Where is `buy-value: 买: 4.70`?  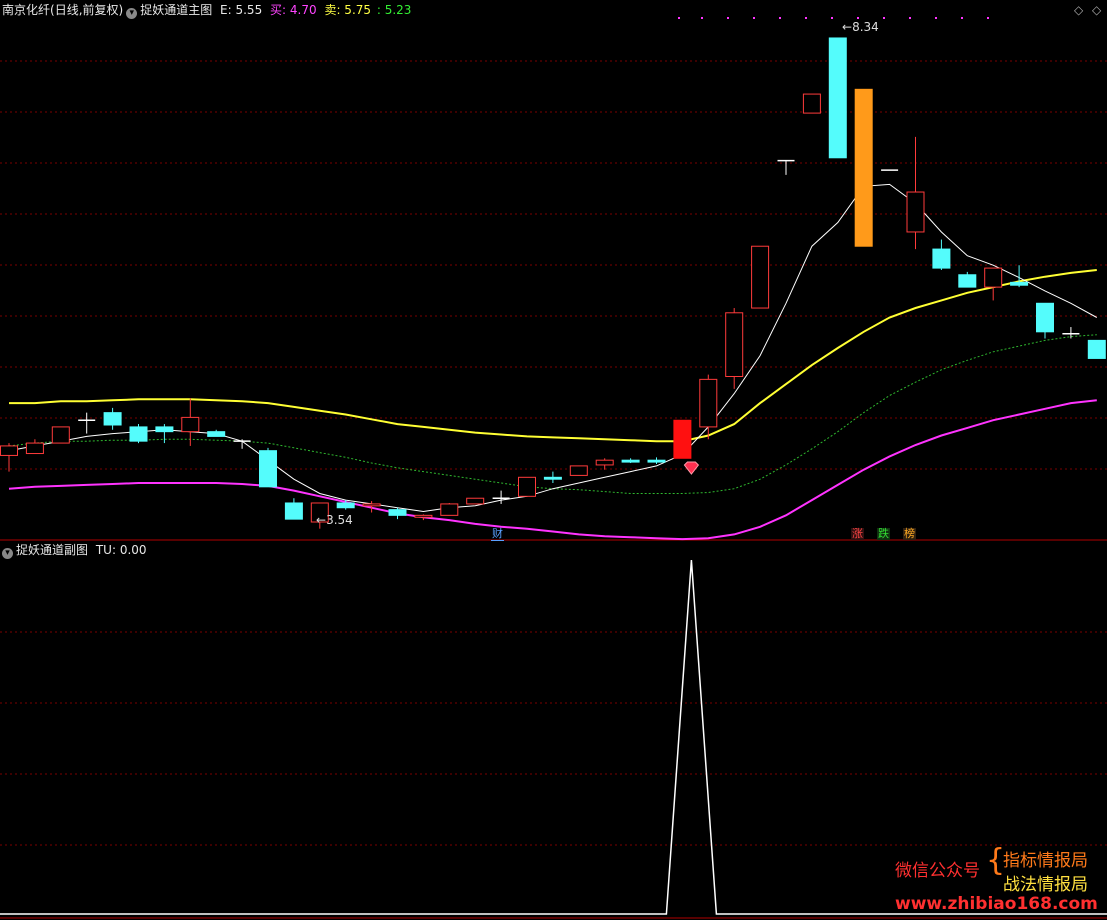 buy-value: 买: 4.70 is located at coordinates (293, 10).